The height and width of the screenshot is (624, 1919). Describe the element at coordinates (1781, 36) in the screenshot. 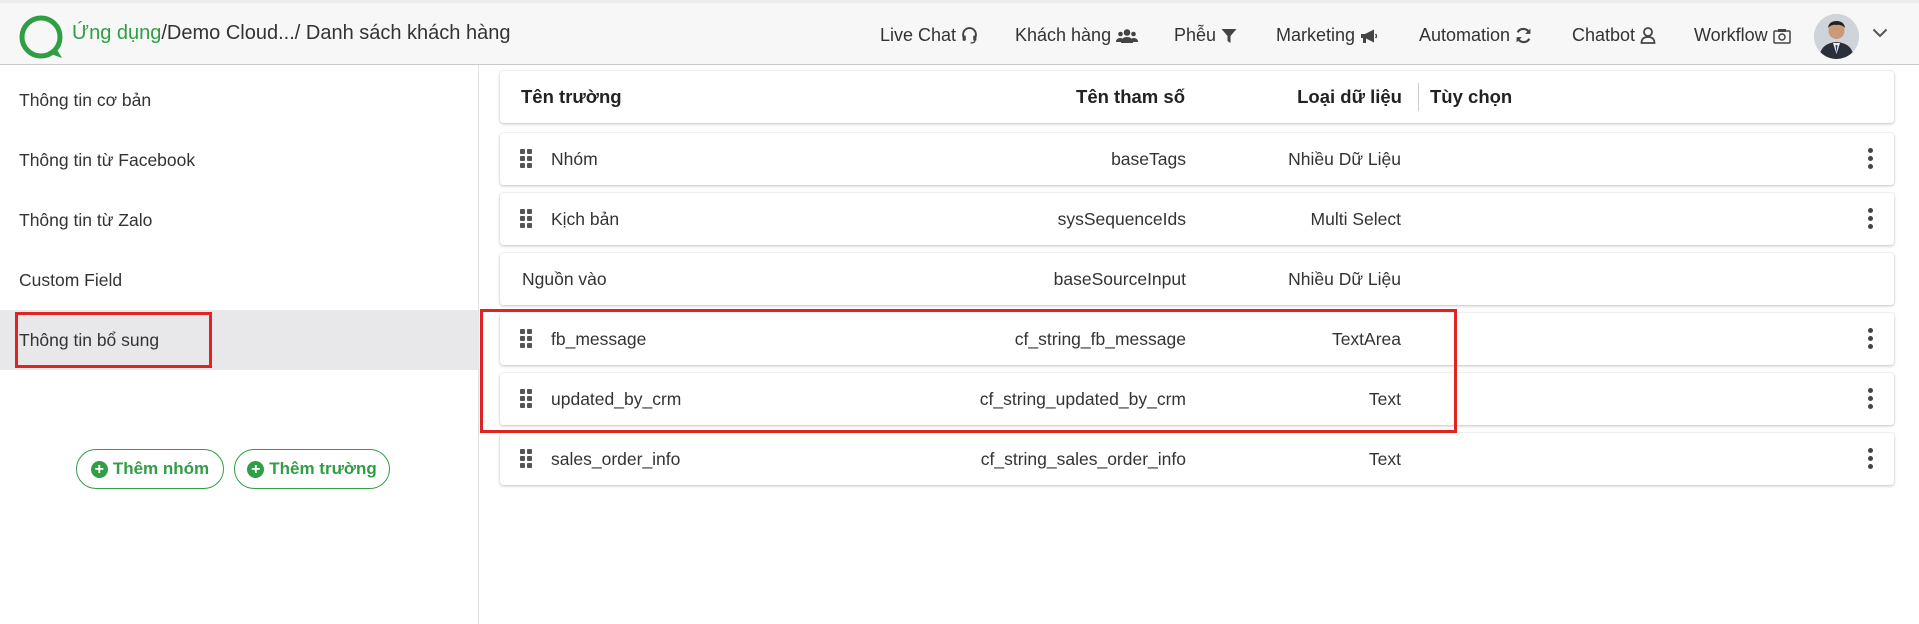

I see `workflow-icon` at that location.